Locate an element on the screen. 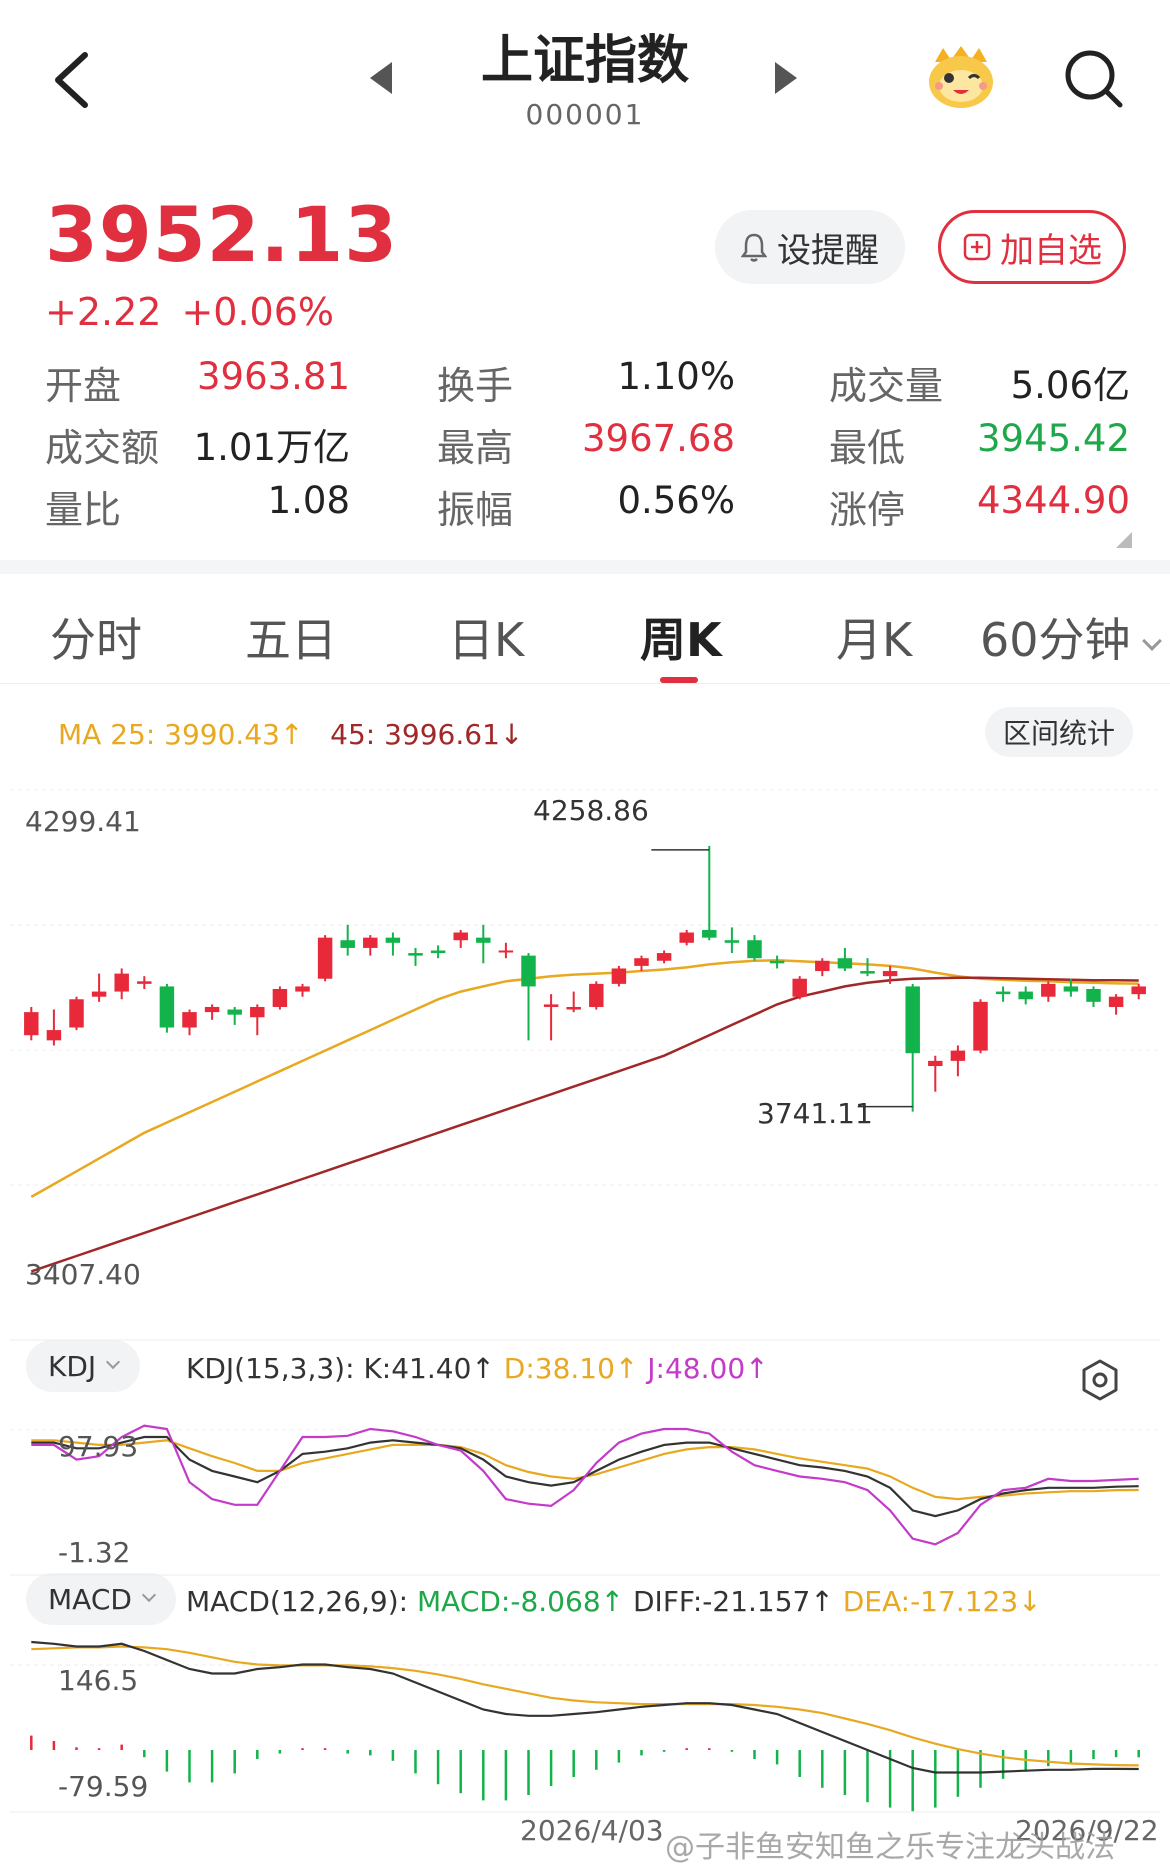 The height and width of the screenshot is (1867, 1170). price-axis-bottom: 3407.40 is located at coordinates (83, 1274).